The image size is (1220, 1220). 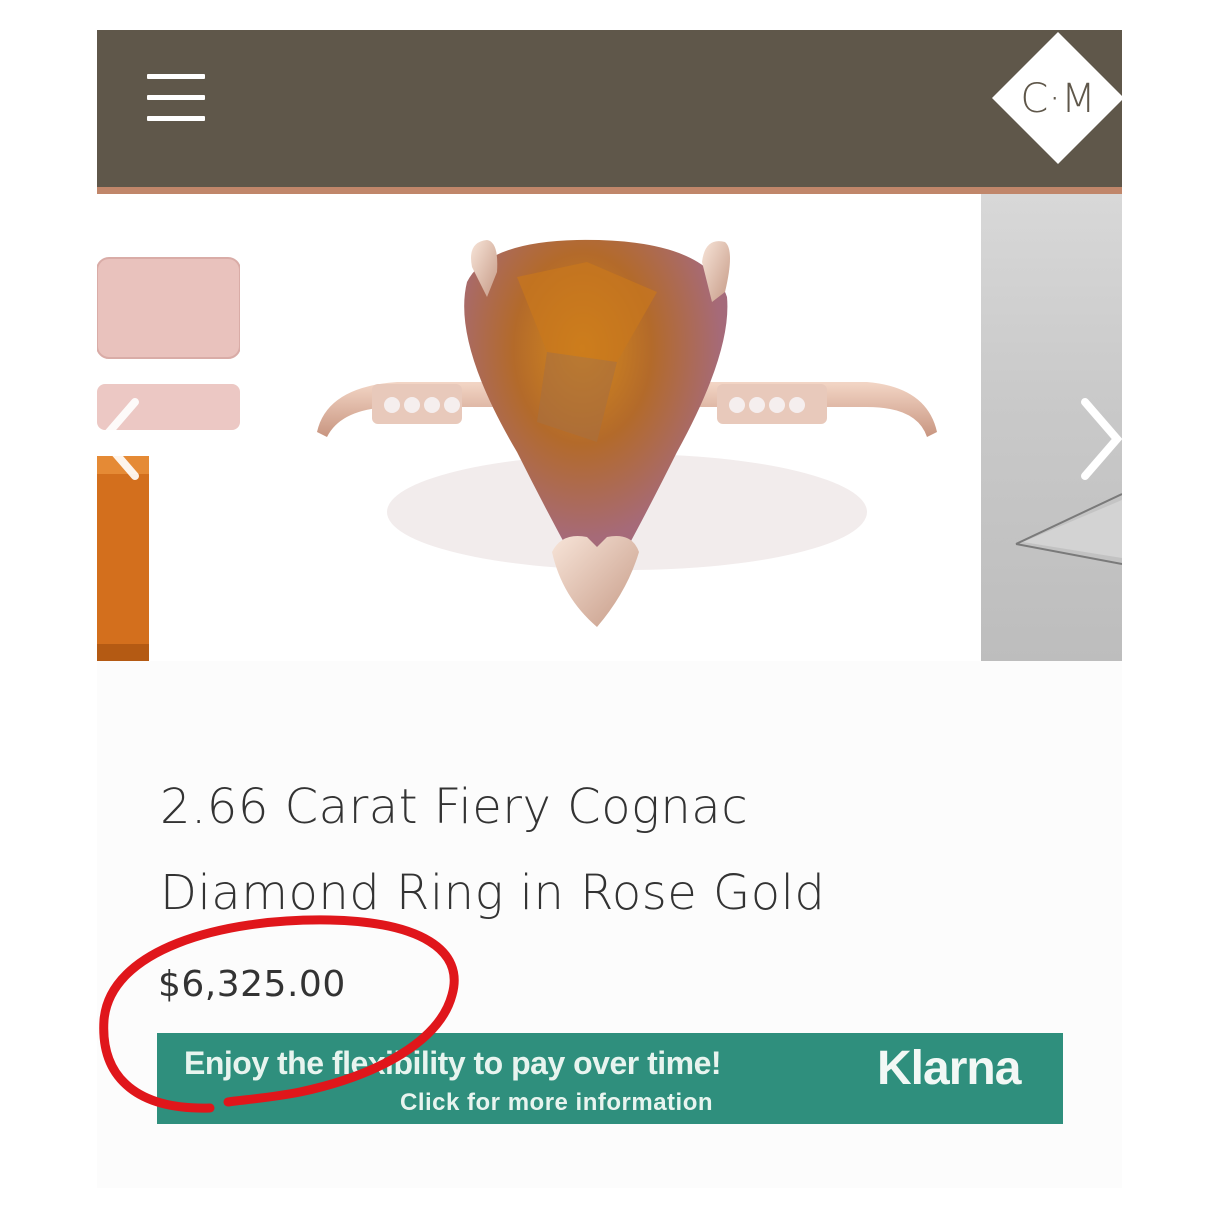 What do you see at coordinates (453, 1063) in the screenshot?
I see `klarna-banner-headline: Enjoy the flexibility to pay over time!` at bounding box center [453, 1063].